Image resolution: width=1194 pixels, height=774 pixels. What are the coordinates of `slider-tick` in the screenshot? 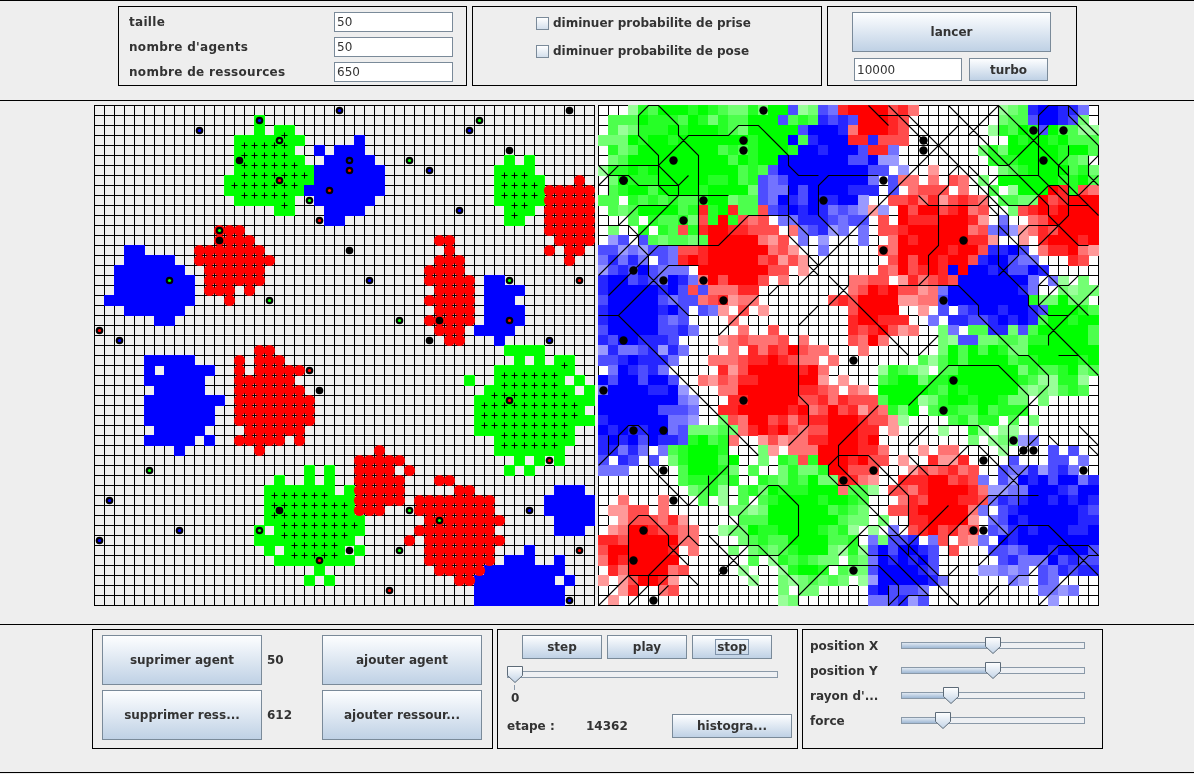 It's located at (514, 687).